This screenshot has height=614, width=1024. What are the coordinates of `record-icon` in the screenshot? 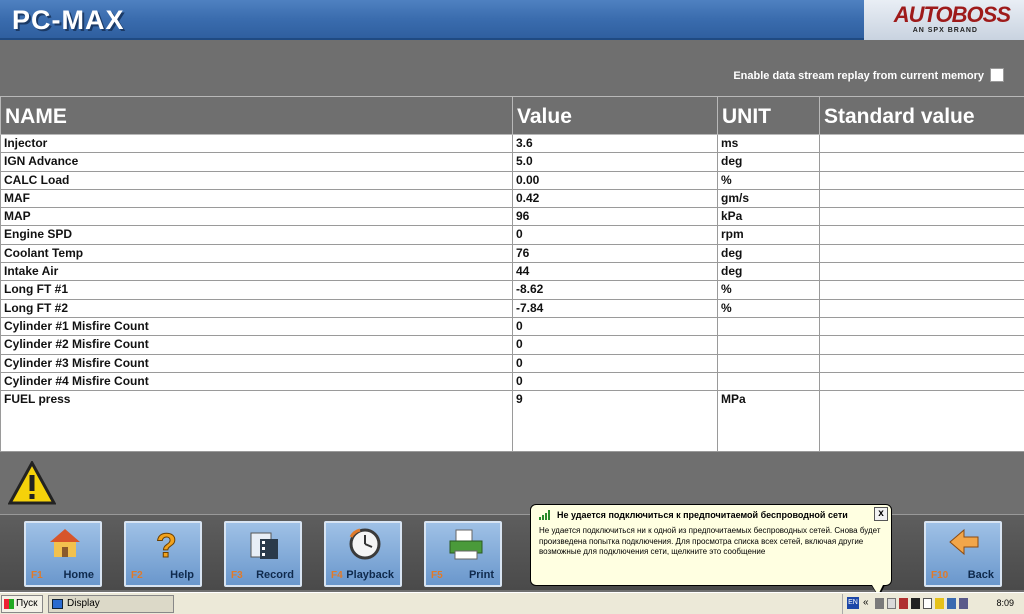 It's located at (264, 545).